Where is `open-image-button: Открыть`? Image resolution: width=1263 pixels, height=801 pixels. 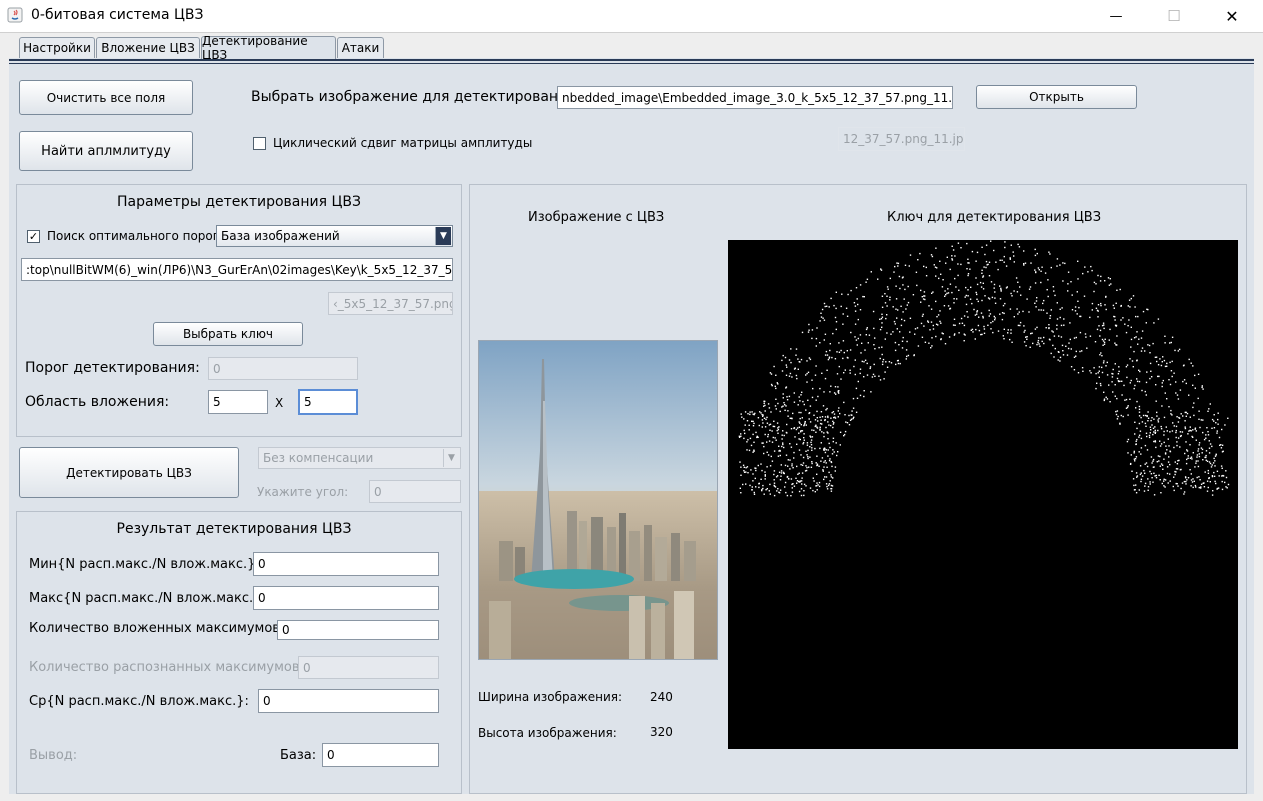 open-image-button: Открыть is located at coordinates (1056, 97).